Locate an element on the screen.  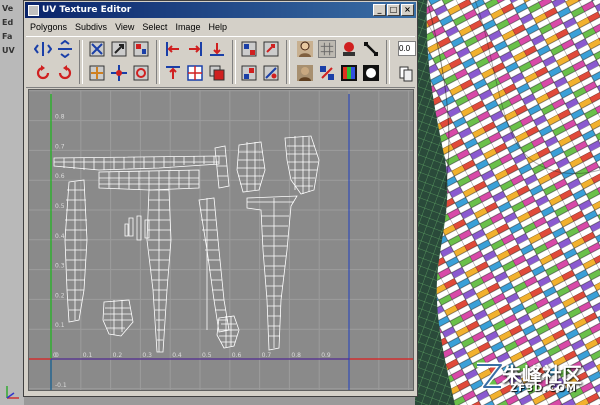
menu-subdivs: Subdivs is located at coordinates (91, 27).